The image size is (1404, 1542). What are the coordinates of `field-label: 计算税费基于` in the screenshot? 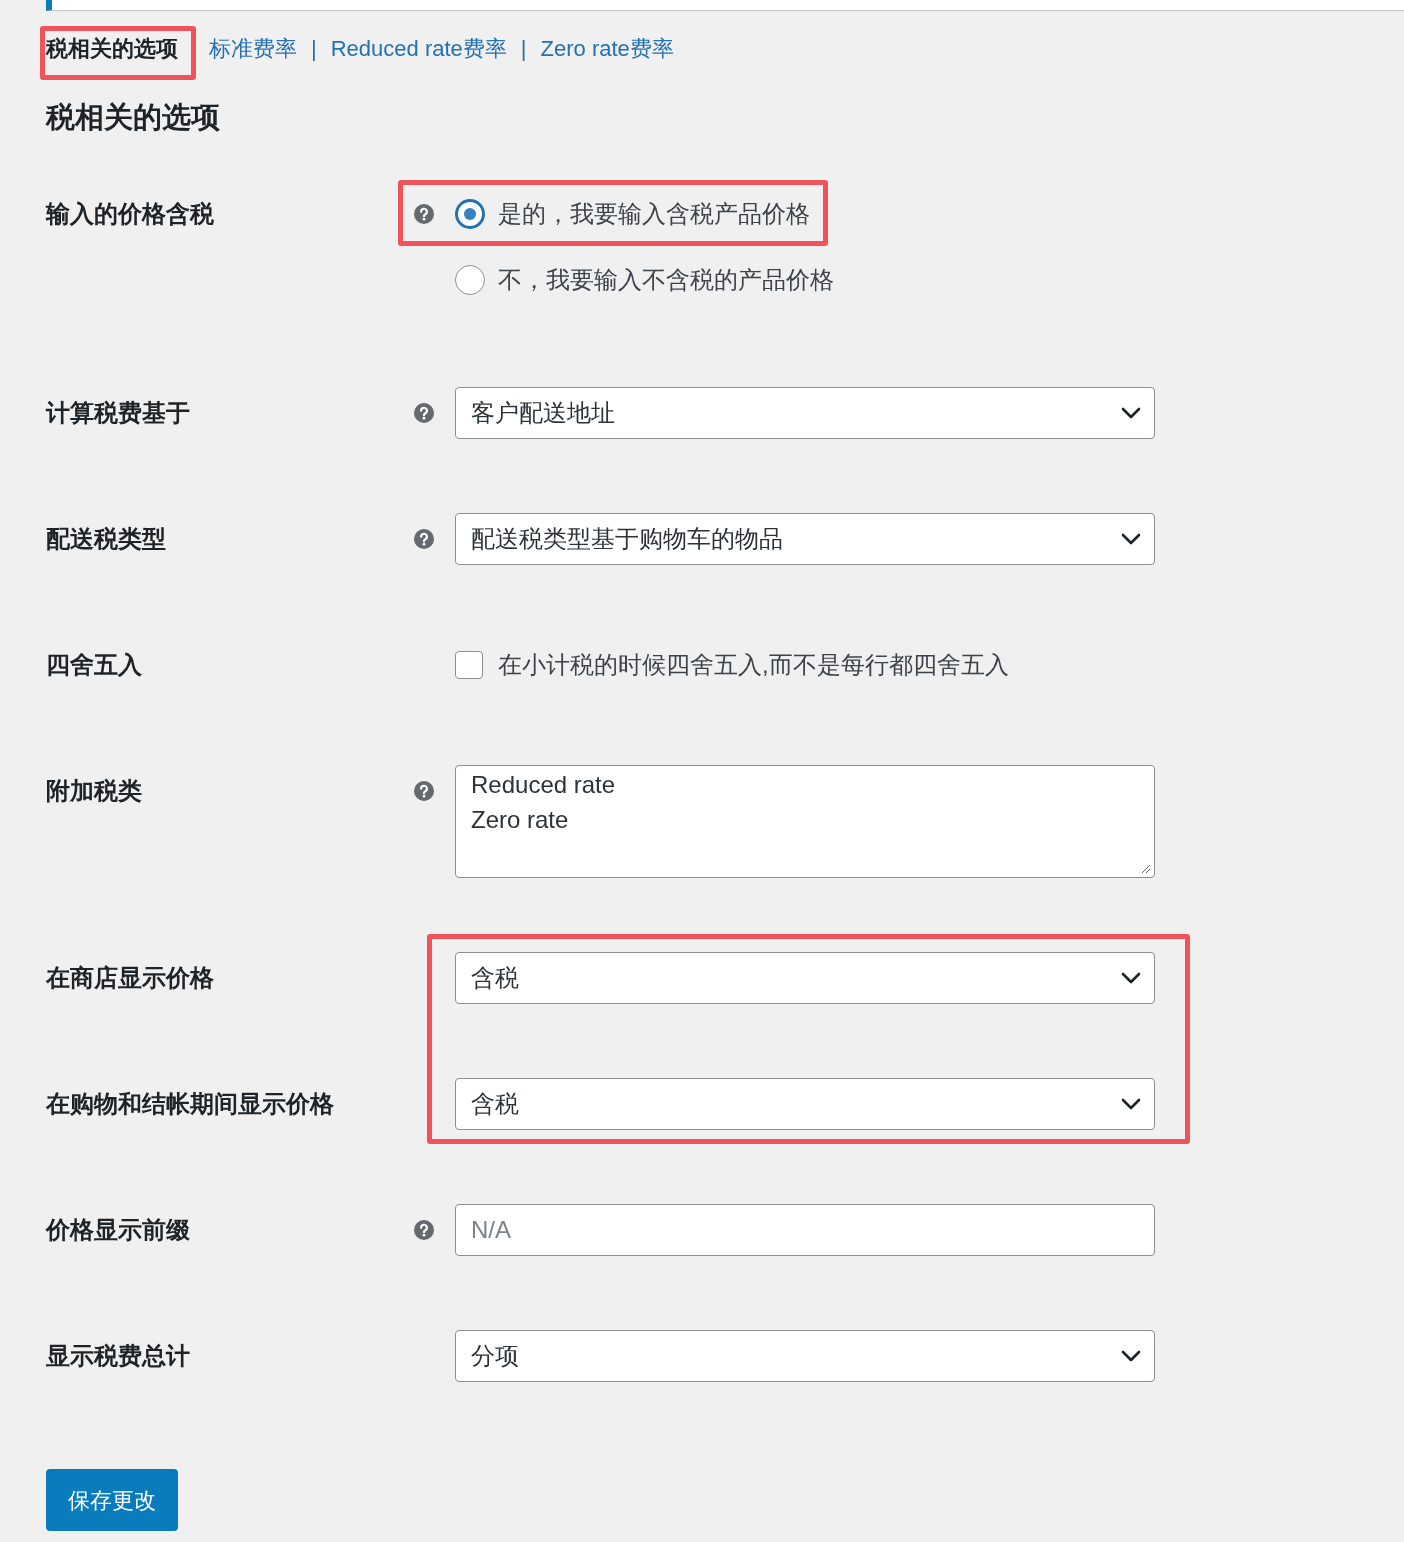 It's located at (118, 413).